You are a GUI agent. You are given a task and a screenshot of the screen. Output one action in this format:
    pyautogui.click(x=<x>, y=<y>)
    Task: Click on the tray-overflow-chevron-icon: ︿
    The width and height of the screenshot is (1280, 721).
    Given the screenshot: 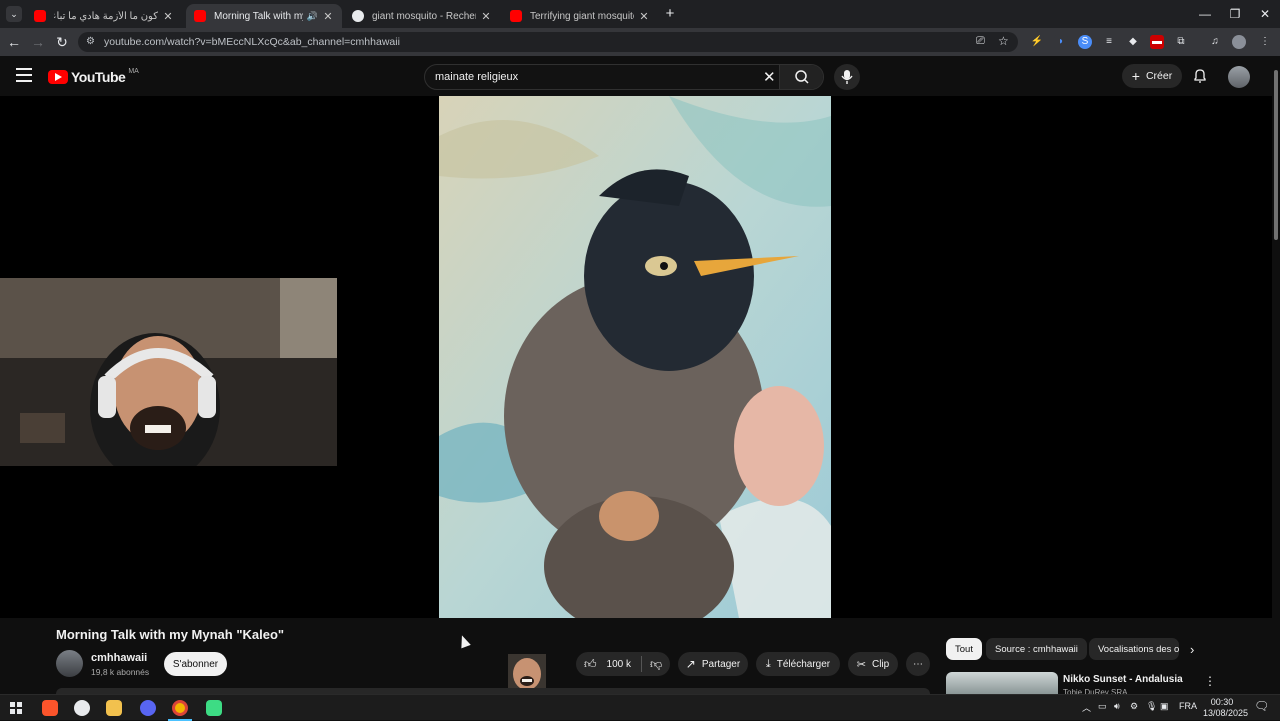 What is the action you would take?
    pyautogui.click(x=1086, y=707)
    